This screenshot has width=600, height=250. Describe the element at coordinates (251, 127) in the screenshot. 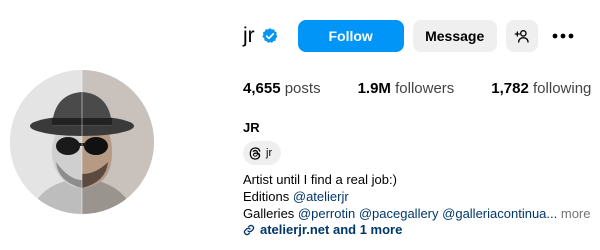

I see `full-name: JR` at that location.